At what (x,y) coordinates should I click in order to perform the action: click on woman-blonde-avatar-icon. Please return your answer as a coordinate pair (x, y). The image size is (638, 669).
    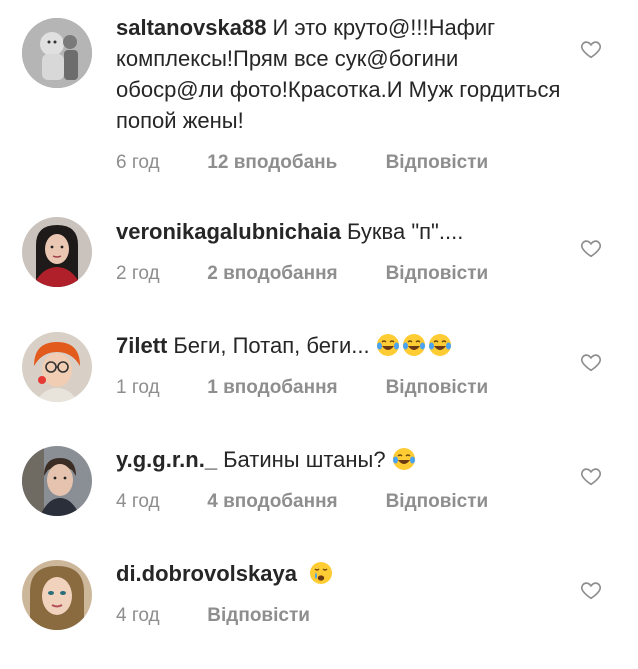
    Looking at the image, I should click on (57, 595).